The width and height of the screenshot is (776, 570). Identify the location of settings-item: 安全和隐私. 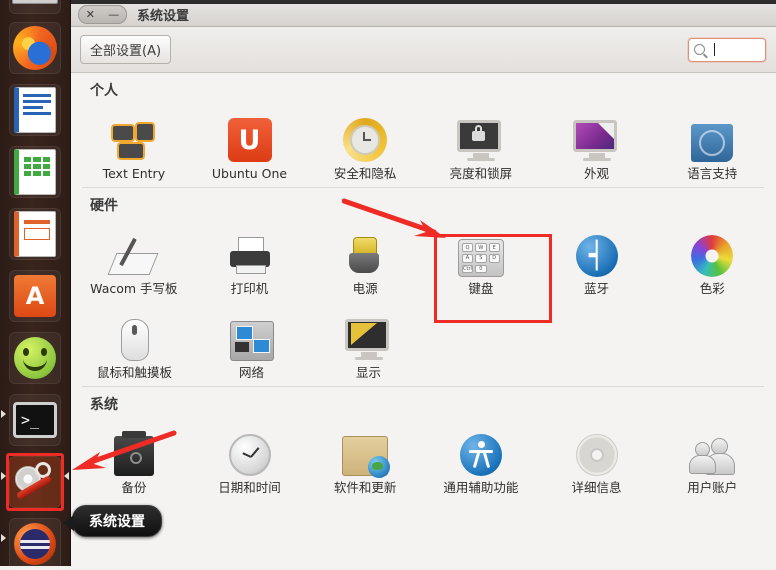
(365, 143).